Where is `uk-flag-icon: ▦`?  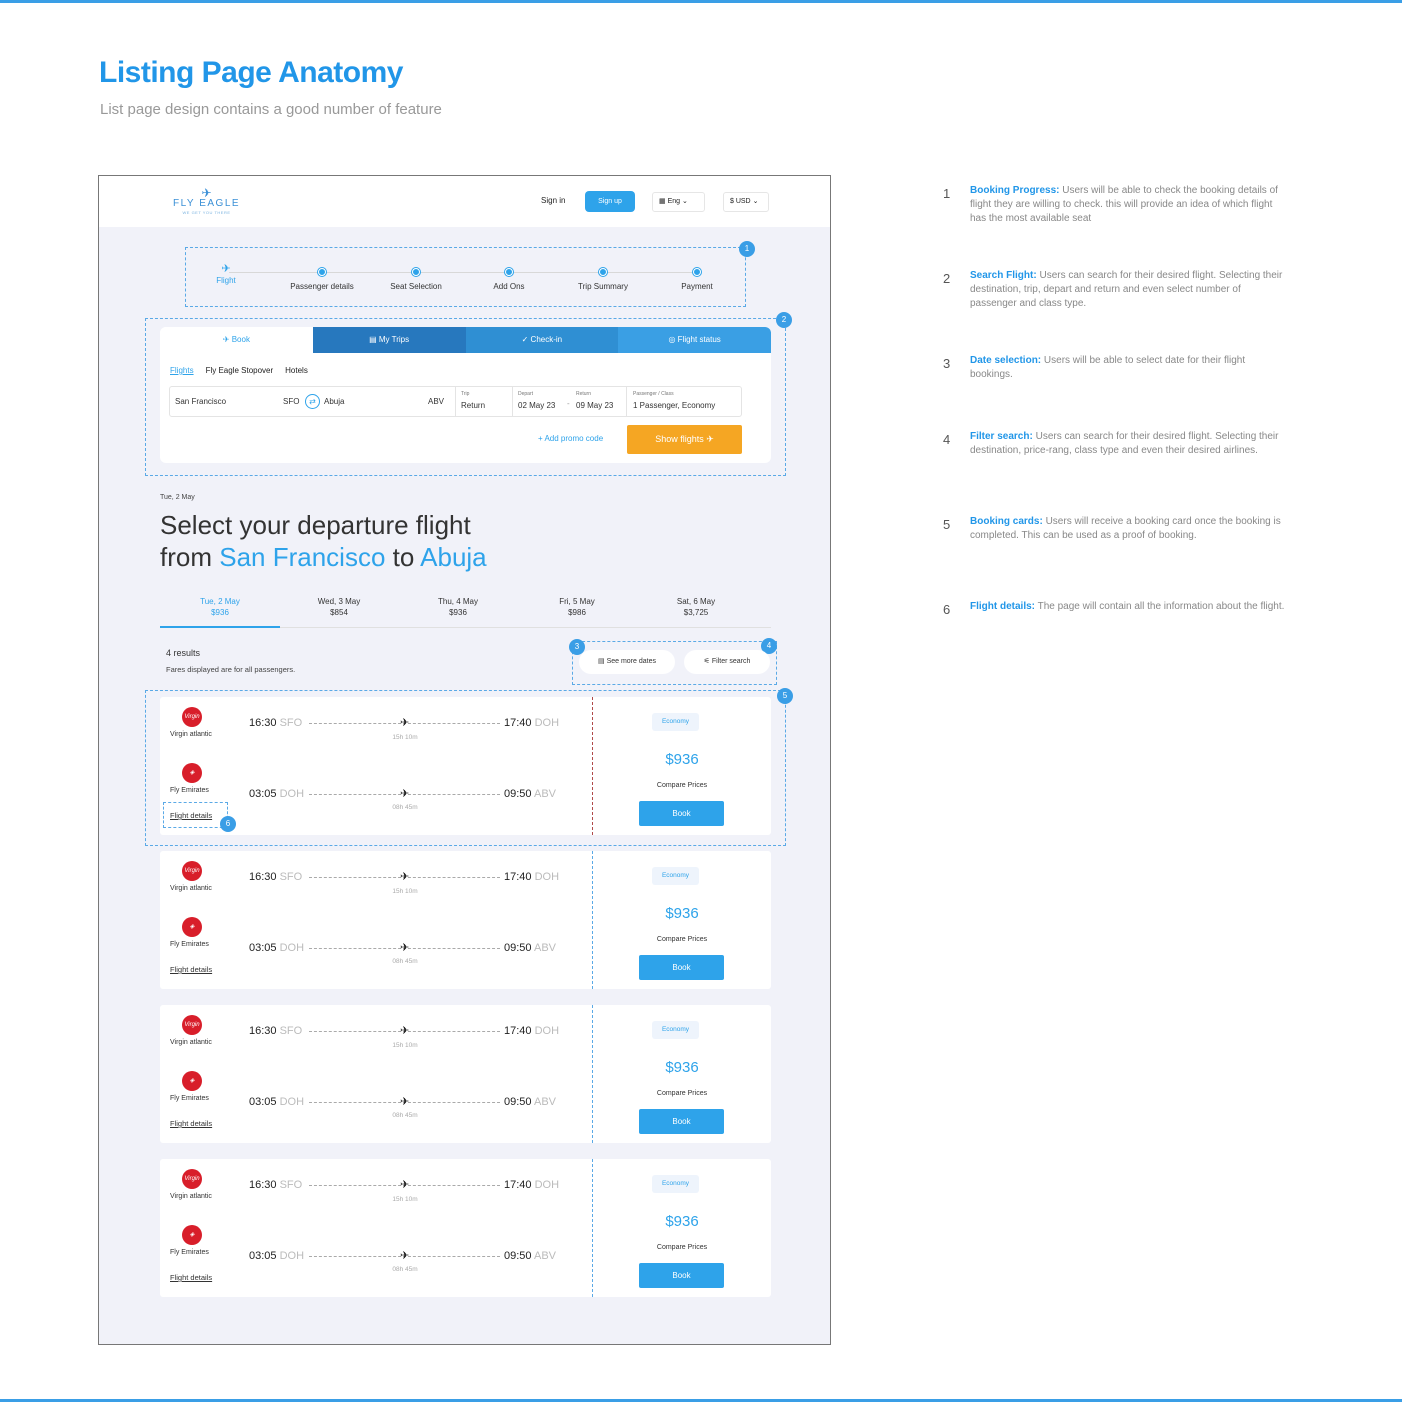 uk-flag-icon: ▦ is located at coordinates (663, 201).